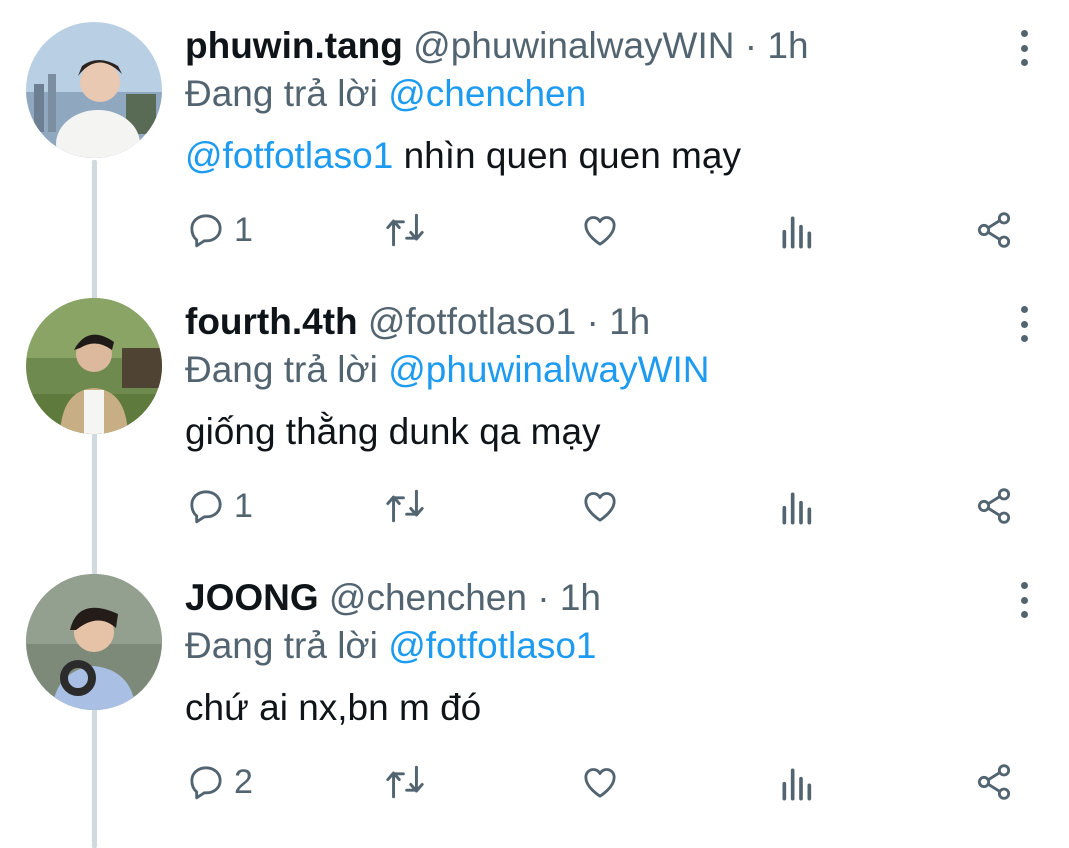  What do you see at coordinates (472, 321) in the screenshot?
I see `user-handle: @fotfotlaso1` at bounding box center [472, 321].